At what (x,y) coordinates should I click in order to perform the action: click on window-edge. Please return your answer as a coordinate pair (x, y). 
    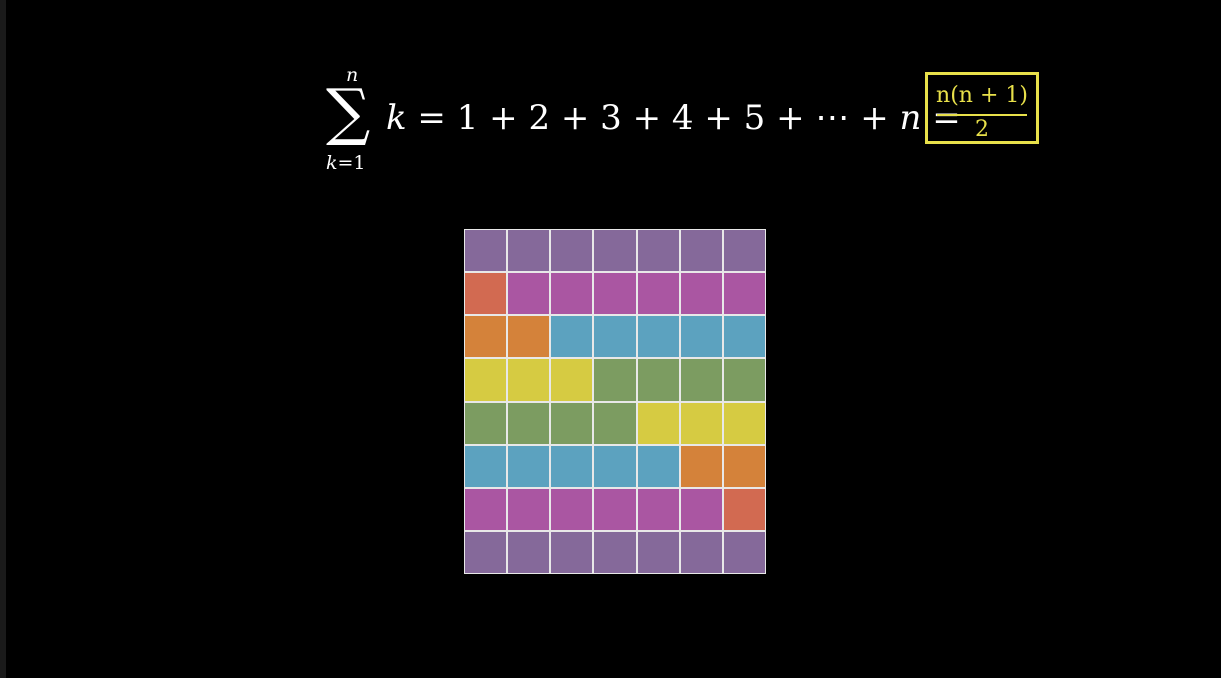
    Looking at the image, I should click on (3, 339).